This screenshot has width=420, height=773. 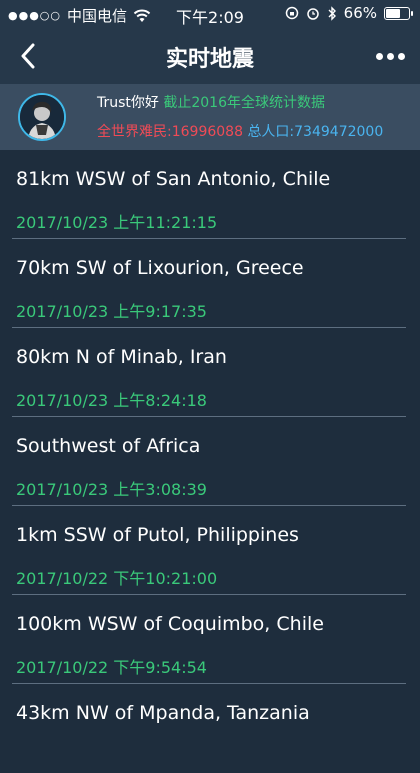 I want to click on quake-place: 70km SW of Lixourion, Greece, so click(x=160, y=268).